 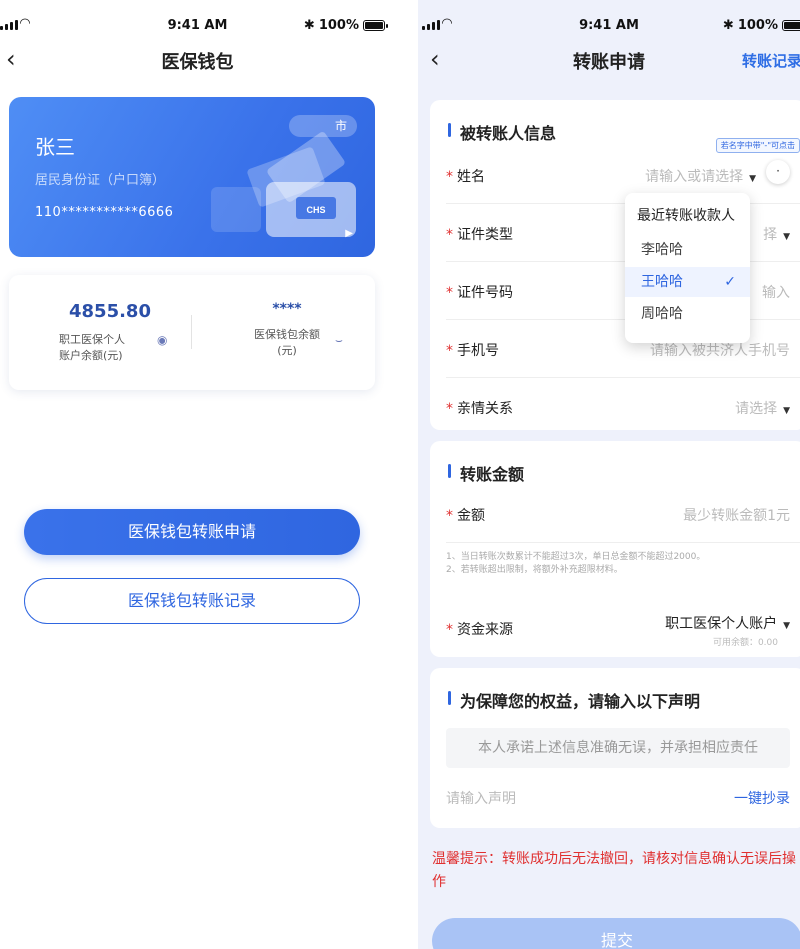 What do you see at coordinates (471, 516) in the screenshot?
I see `amount-label: 金额` at bounding box center [471, 516].